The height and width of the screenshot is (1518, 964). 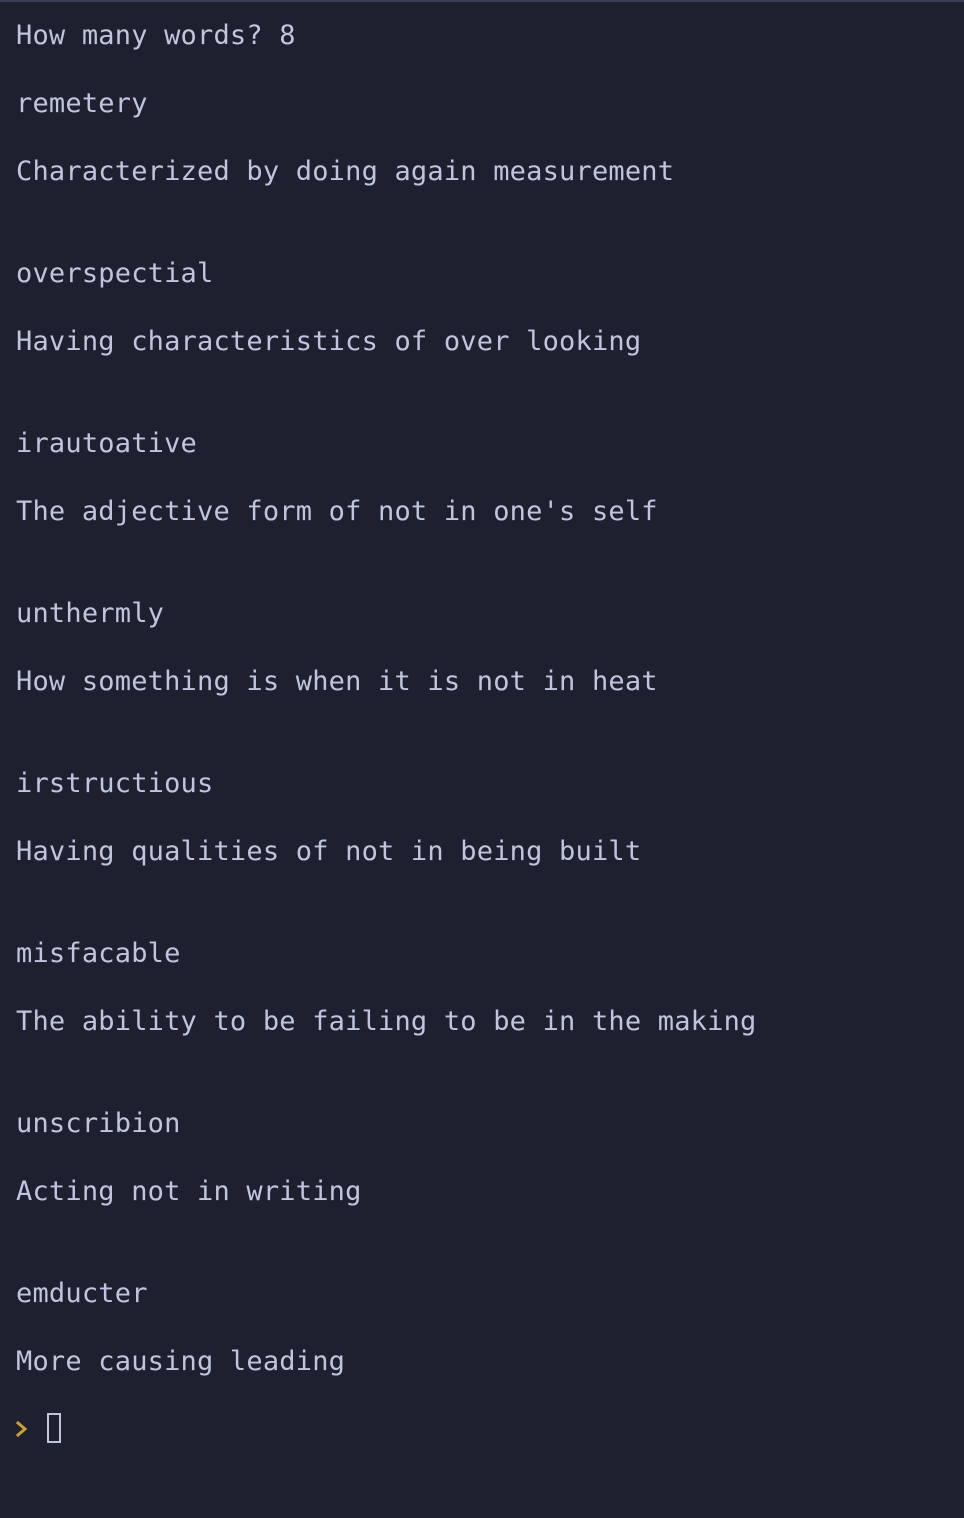 What do you see at coordinates (115, 273) in the screenshot?
I see `entry-word: overspectial` at bounding box center [115, 273].